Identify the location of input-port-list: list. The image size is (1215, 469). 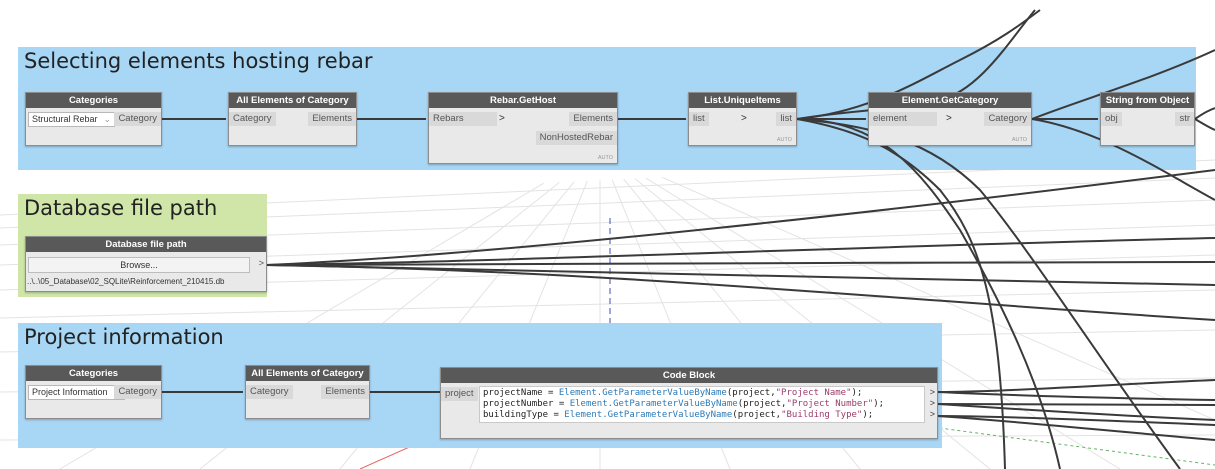
(699, 119).